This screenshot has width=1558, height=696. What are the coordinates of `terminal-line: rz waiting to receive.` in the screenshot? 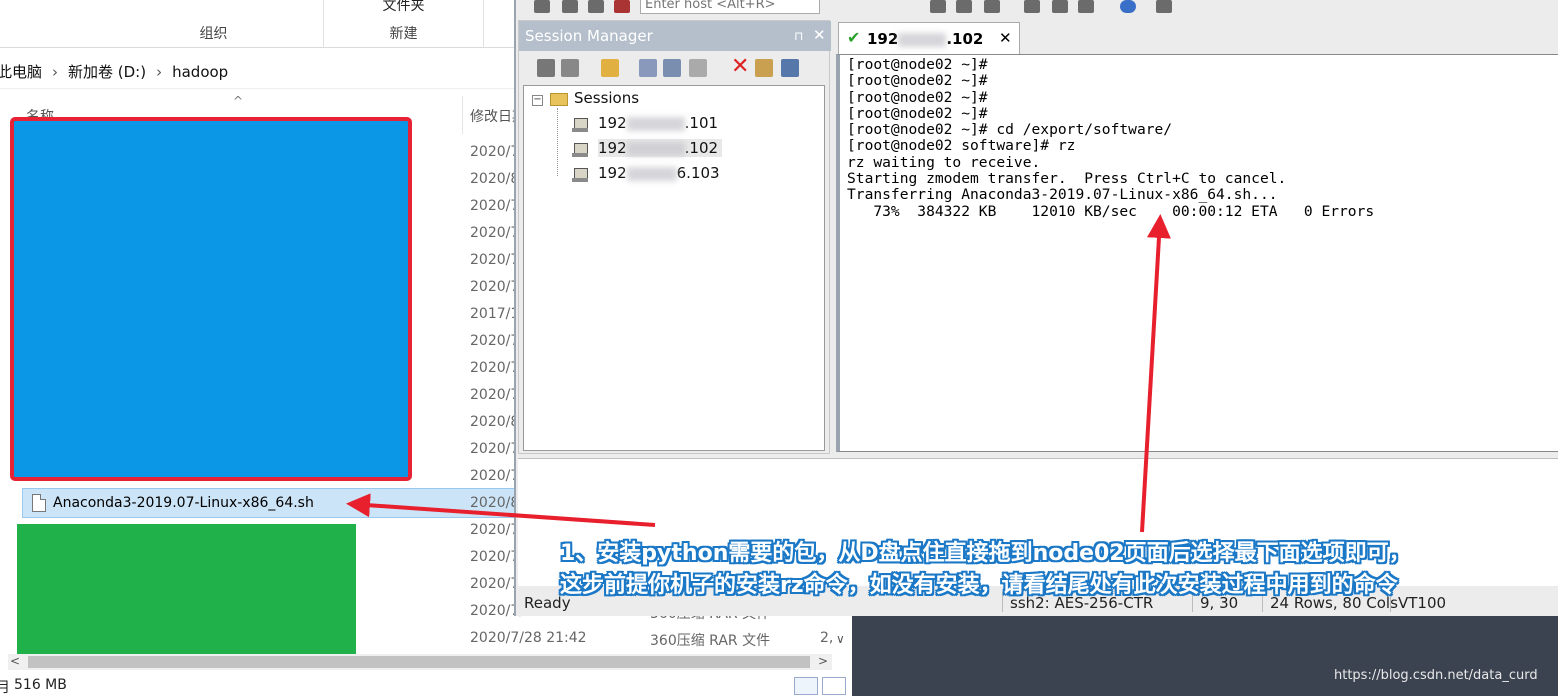 It's located at (944, 162).